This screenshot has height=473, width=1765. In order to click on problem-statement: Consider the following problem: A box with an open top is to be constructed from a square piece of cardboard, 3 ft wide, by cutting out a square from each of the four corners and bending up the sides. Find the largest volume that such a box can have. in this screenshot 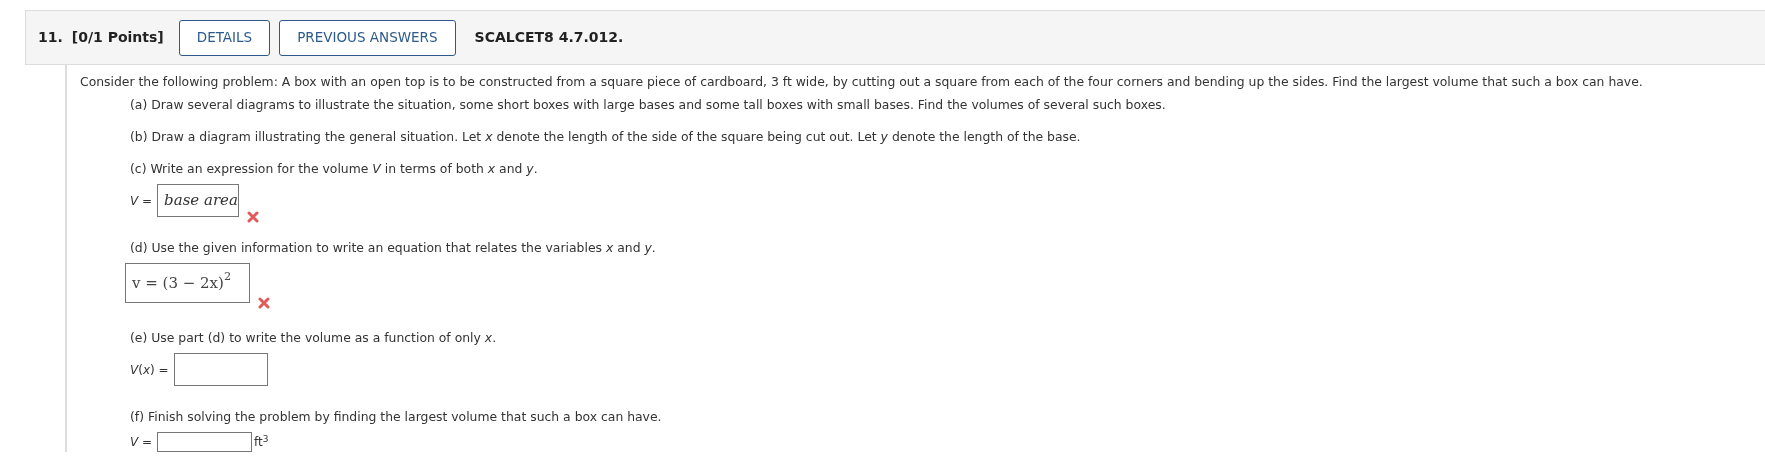, I will do `click(862, 82)`.